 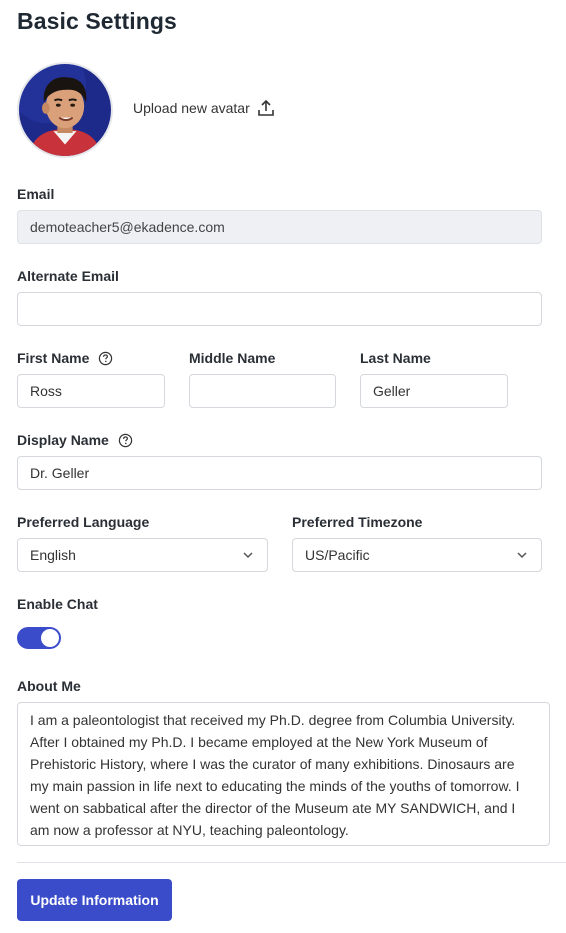 I want to click on middle-name-label-text: Middle Name, so click(x=232, y=358).